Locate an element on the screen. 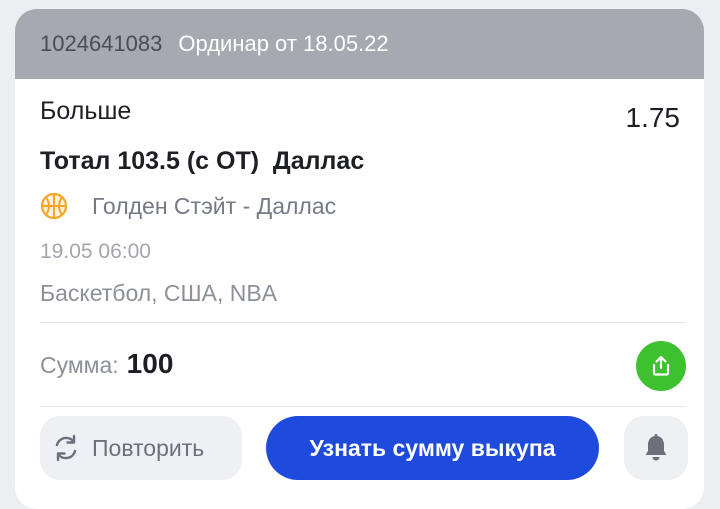 This screenshot has height=509, width=720. share-icon is located at coordinates (661, 365).